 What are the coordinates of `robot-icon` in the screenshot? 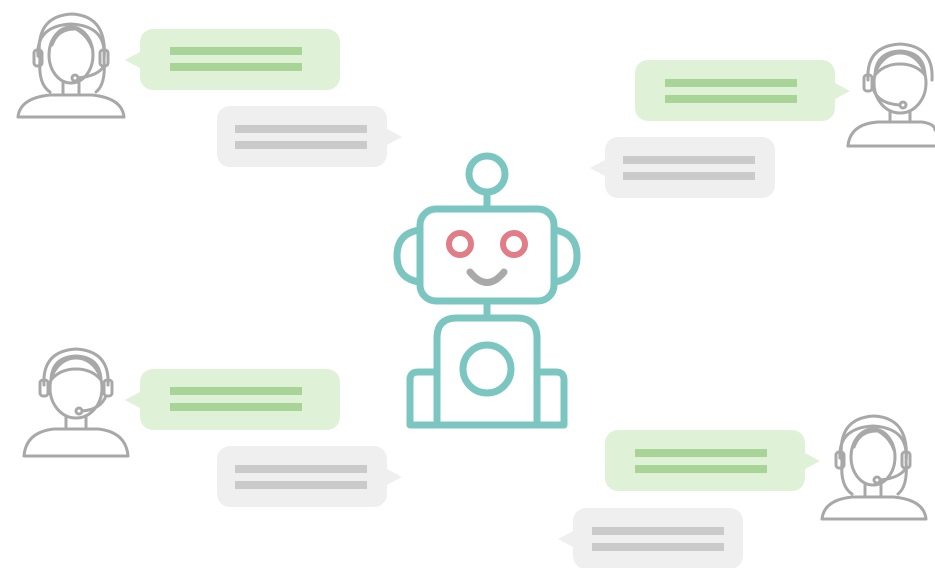 It's located at (487, 290).